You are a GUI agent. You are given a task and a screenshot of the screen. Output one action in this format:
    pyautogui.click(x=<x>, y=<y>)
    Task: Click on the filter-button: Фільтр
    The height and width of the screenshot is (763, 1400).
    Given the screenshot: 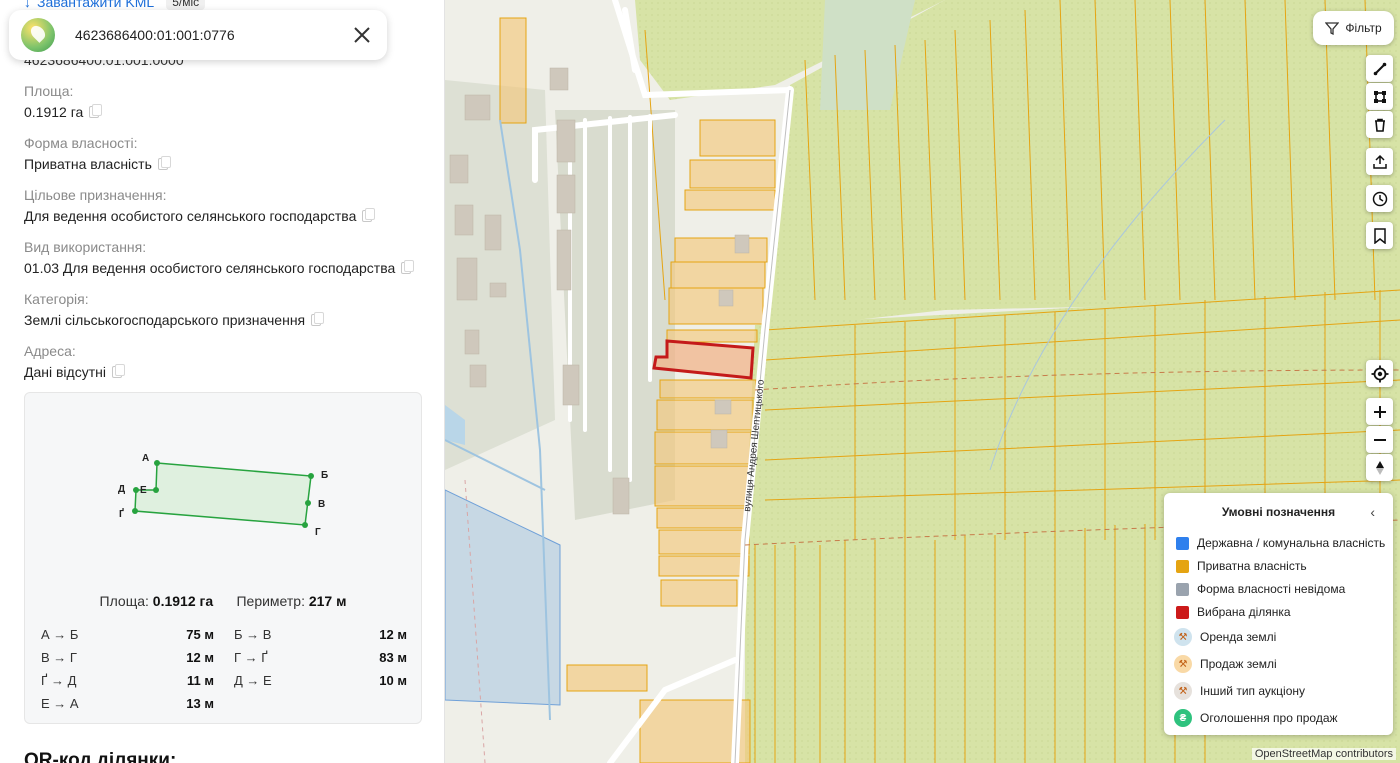 What is the action you would take?
    pyautogui.click(x=1353, y=28)
    